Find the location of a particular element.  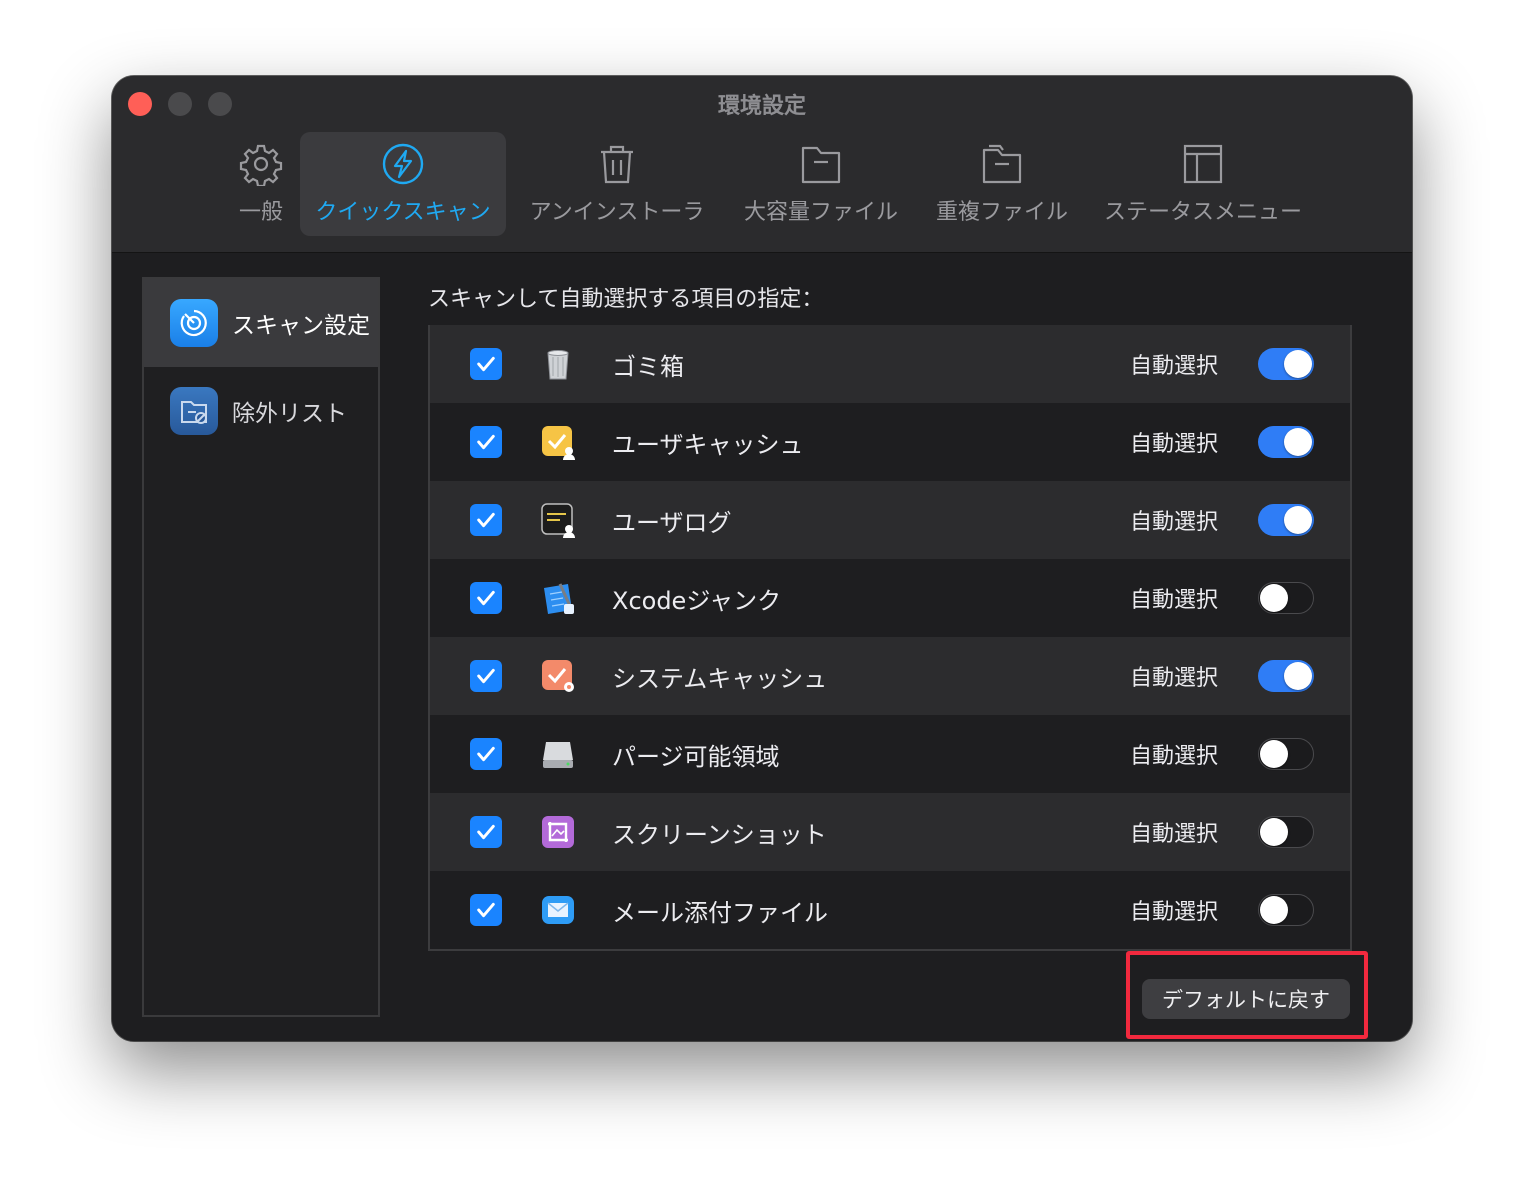

section-title: スキャンして自動選択する項目の指定： is located at coordinates (626, 299).